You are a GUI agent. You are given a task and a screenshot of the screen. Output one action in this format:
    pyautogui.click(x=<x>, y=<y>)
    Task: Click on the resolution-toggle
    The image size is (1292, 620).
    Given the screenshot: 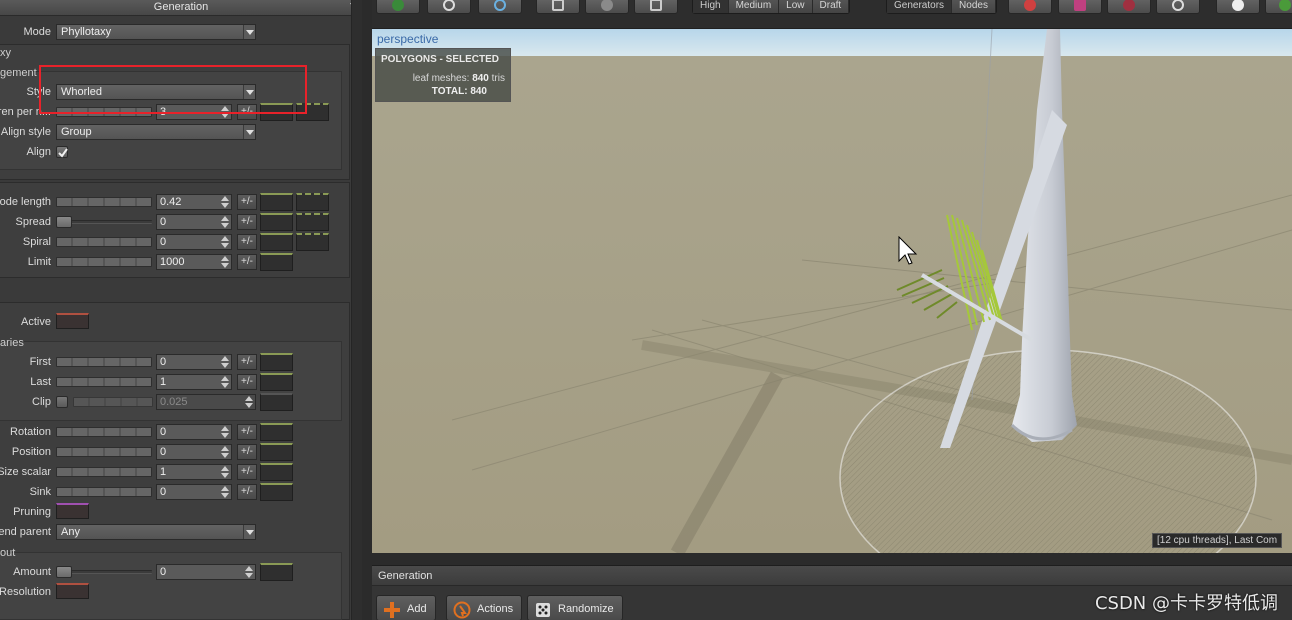 What is the action you would take?
    pyautogui.click(x=72, y=591)
    